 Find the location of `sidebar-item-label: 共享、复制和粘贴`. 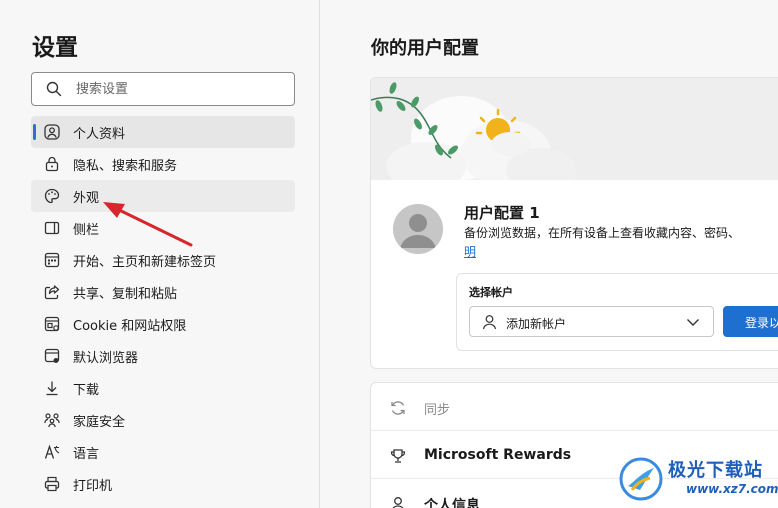

sidebar-item-label: 共享、复制和粘贴 is located at coordinates (125, 294).